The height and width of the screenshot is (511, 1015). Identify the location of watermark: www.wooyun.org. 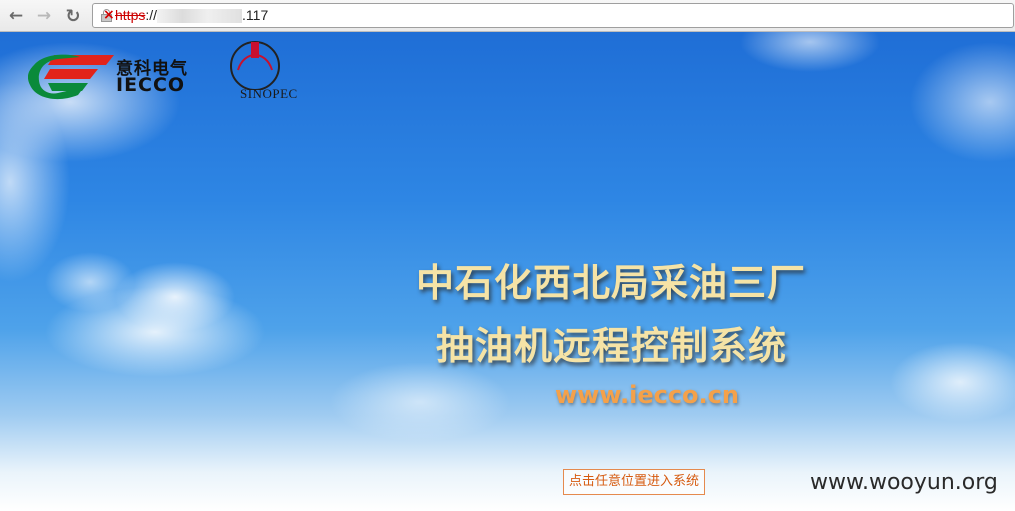
(904, 482).